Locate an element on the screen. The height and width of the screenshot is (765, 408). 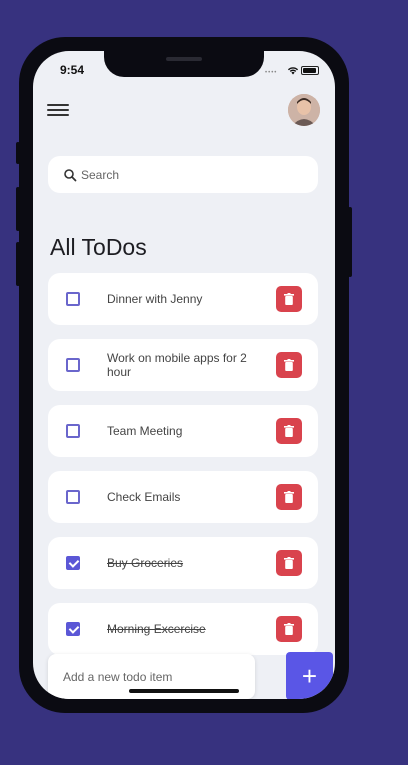
signal-icon: •••• is located at coordinates (271, 73).